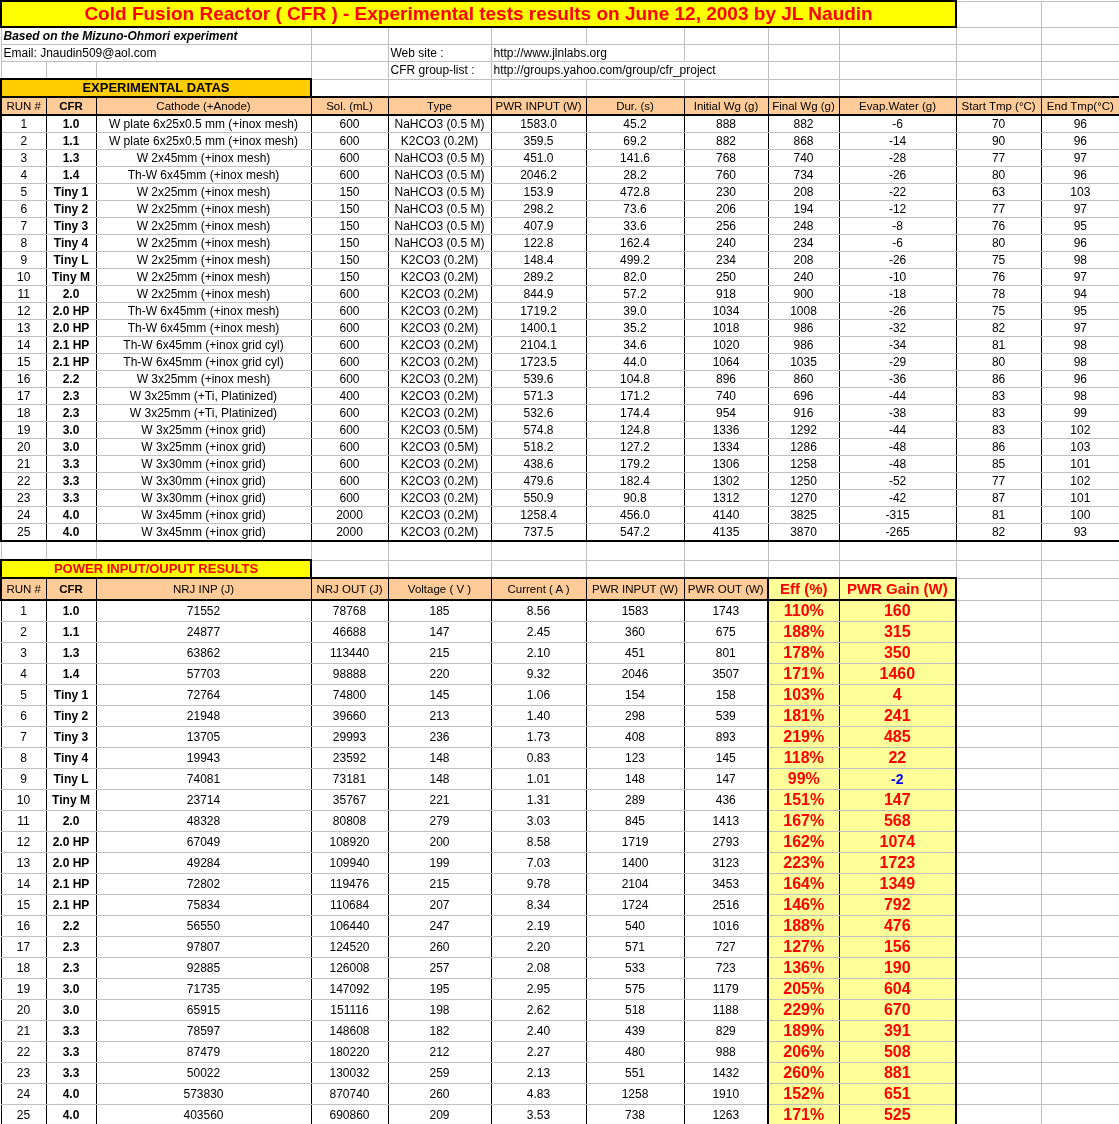 Image resolution: width=1119 pixels, height=1124 pixels. What do you see at coordinates (635, 277) in the screenshot?
I see `table-cell: 82.0` at bounding box center [635, 277].